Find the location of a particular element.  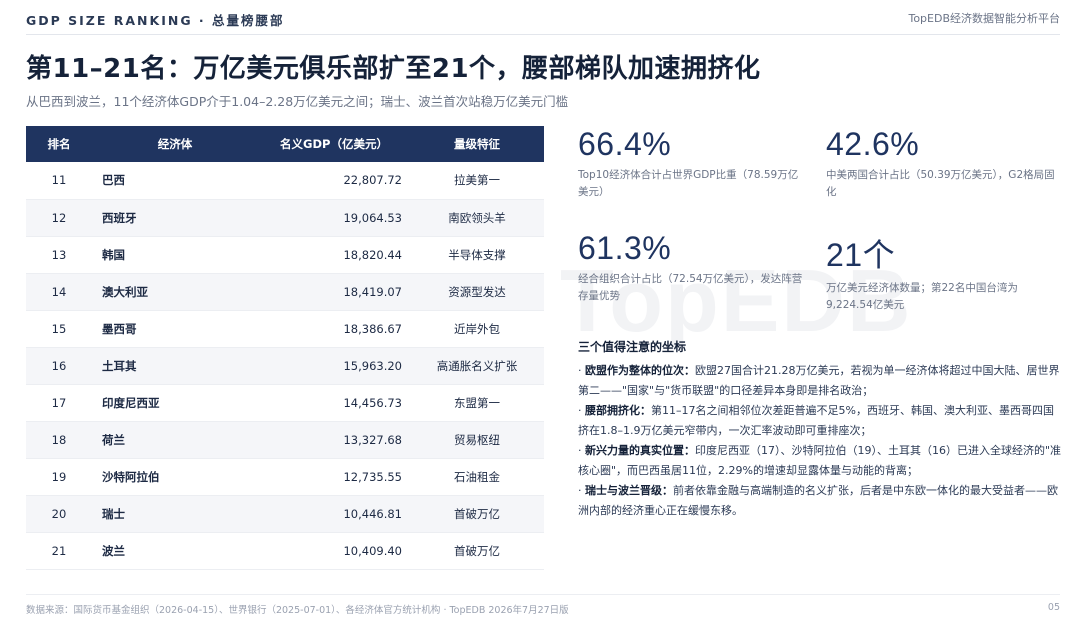

cell-gdp: 22,807.72 is located at coordinates (372, 180).